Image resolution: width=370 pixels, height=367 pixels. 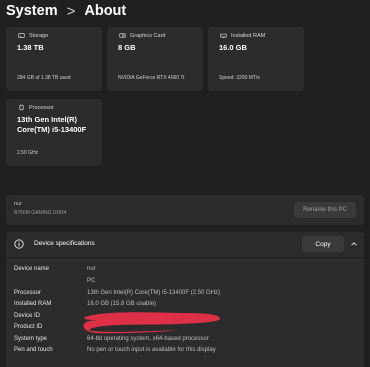 What do you see at coordinates (233, 47) in the screenshot?
I see `ram-value: 16.0 GB` at bounding box center [233, 47].